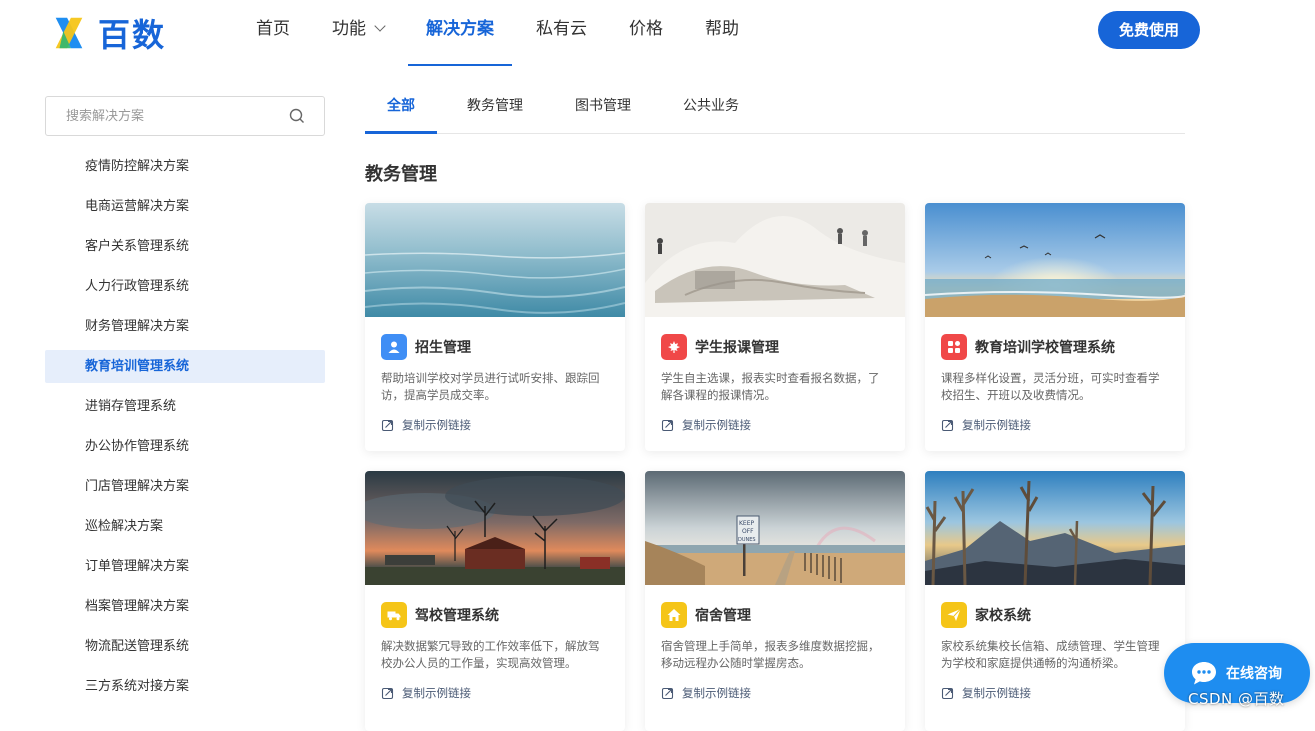  What do you see at coordinates (380, 26) in the screenshot?
I see `chevron-down-icon` at bounding box center [380, 26].